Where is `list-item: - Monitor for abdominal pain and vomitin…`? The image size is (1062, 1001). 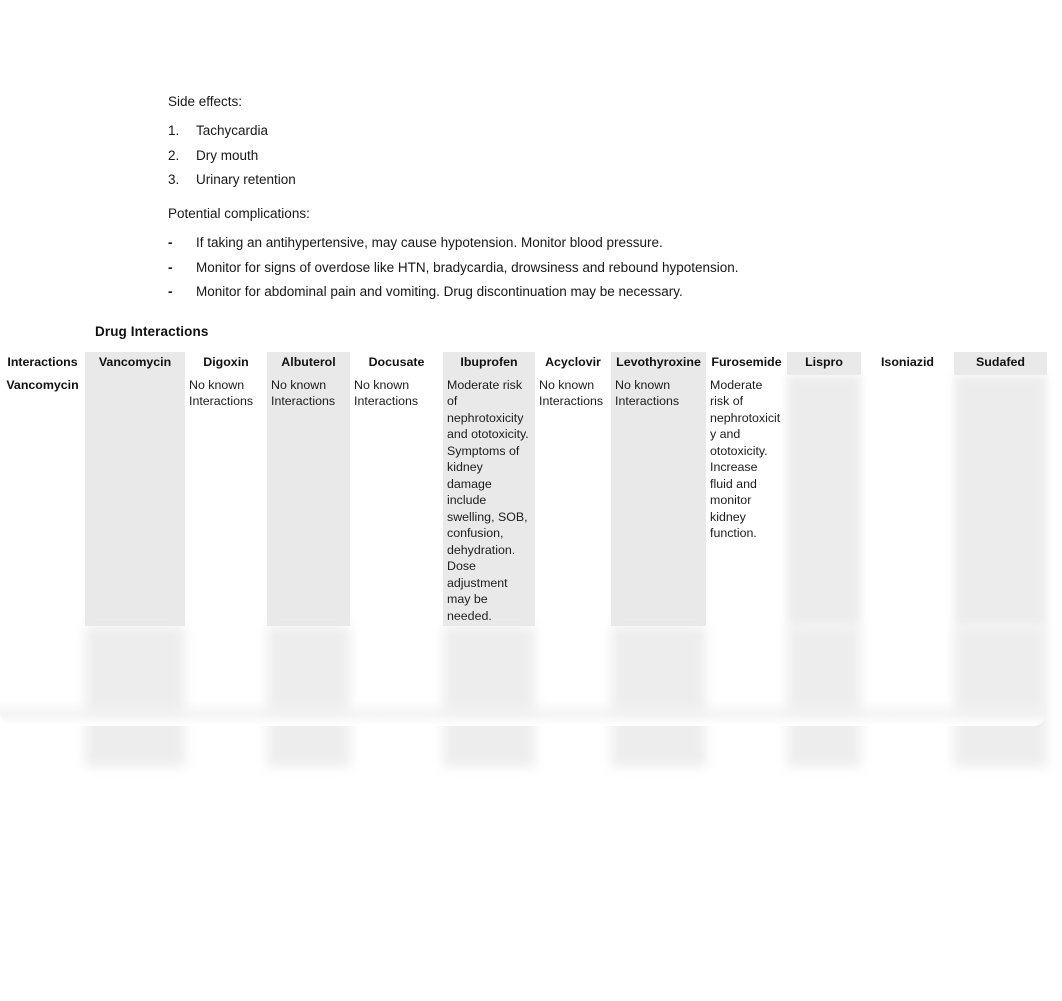
list-item: - Monitor for abdominal pain and vomitin… is located at coordinates (548, 292).